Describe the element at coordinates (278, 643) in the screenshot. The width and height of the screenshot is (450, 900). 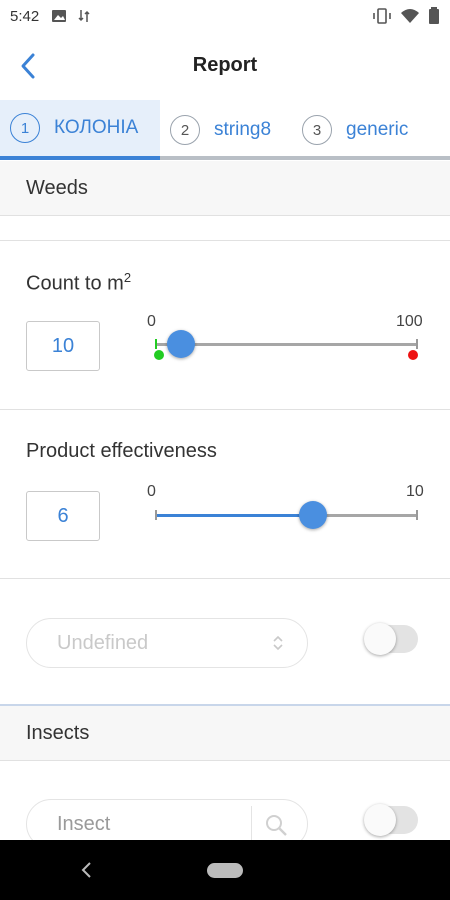
I see `select-arrows-icon` at that location.